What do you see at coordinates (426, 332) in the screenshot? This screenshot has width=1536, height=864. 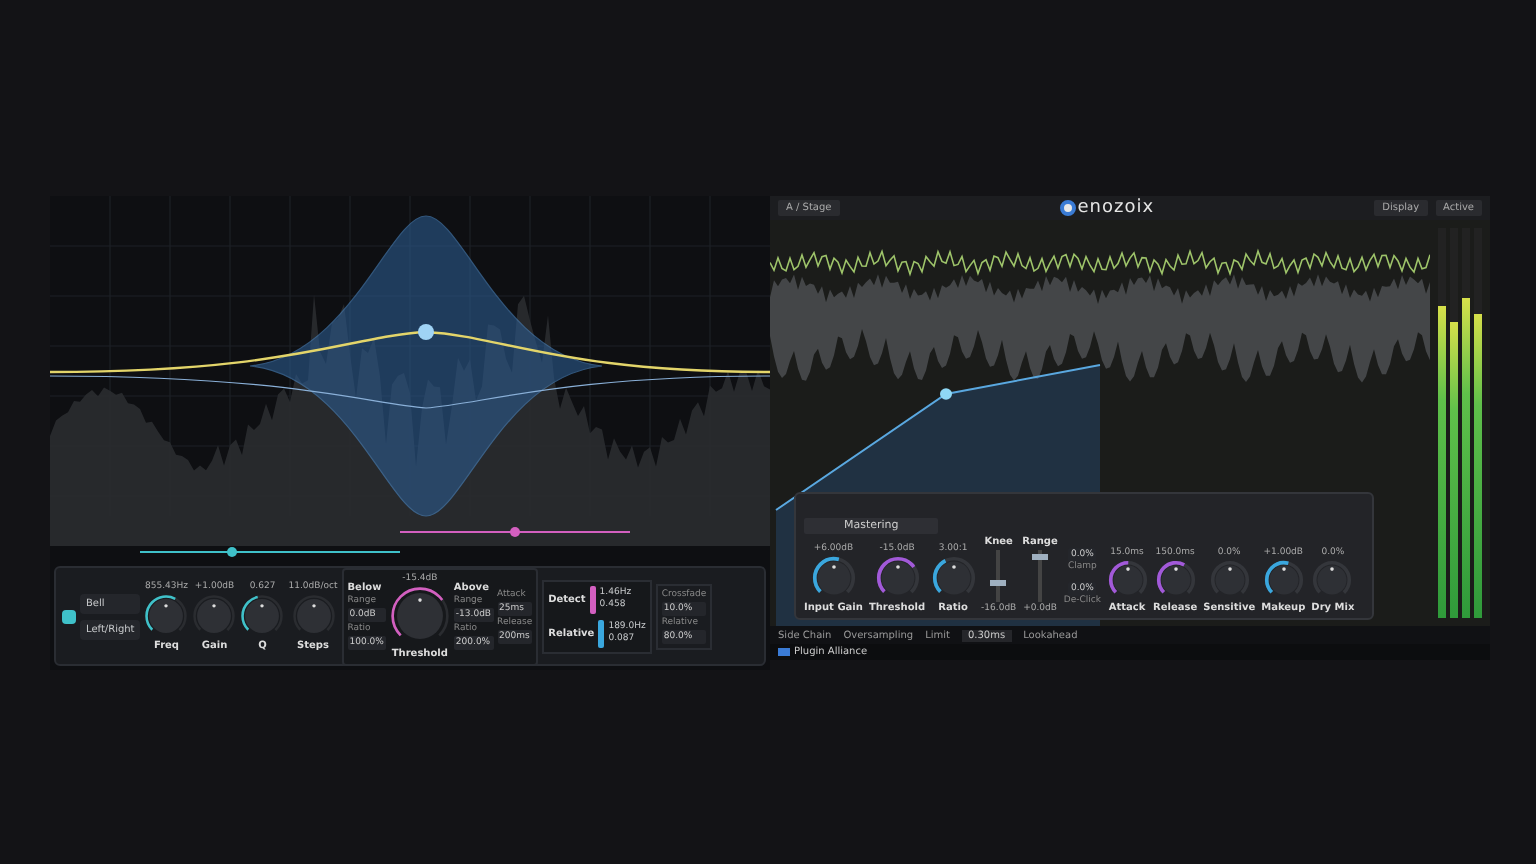 I see `band-node` at bounding box center [426, 332].